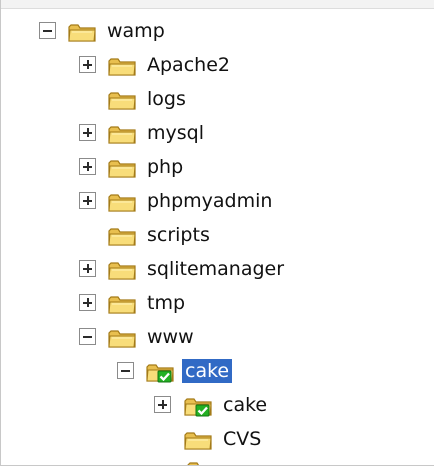  What do you see at coordinates (136, 31) in the screenshot?
I see `tree-node-label: wamp` at bounding box center [136, 31].